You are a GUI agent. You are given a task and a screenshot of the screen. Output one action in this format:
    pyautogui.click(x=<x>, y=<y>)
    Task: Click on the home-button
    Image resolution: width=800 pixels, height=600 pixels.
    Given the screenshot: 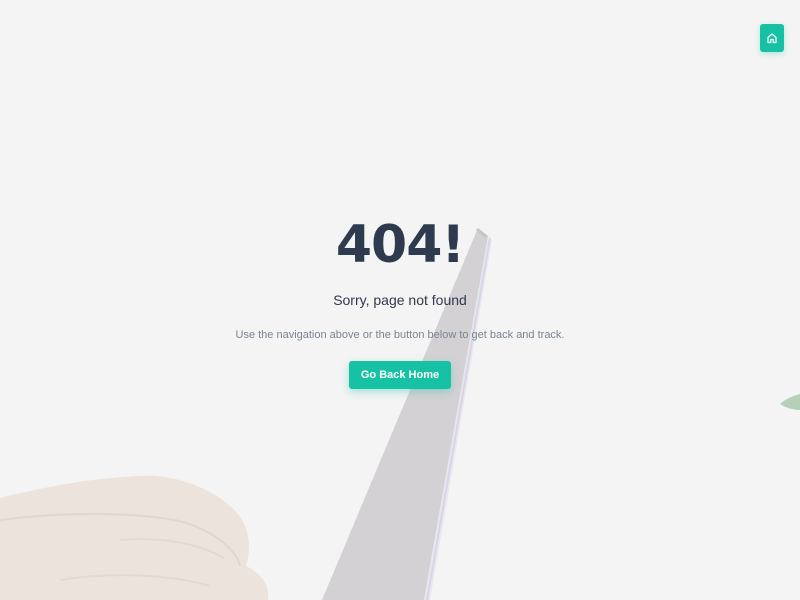 What is the action you would take?
    pyautogui.click(x=772, y=38)
    